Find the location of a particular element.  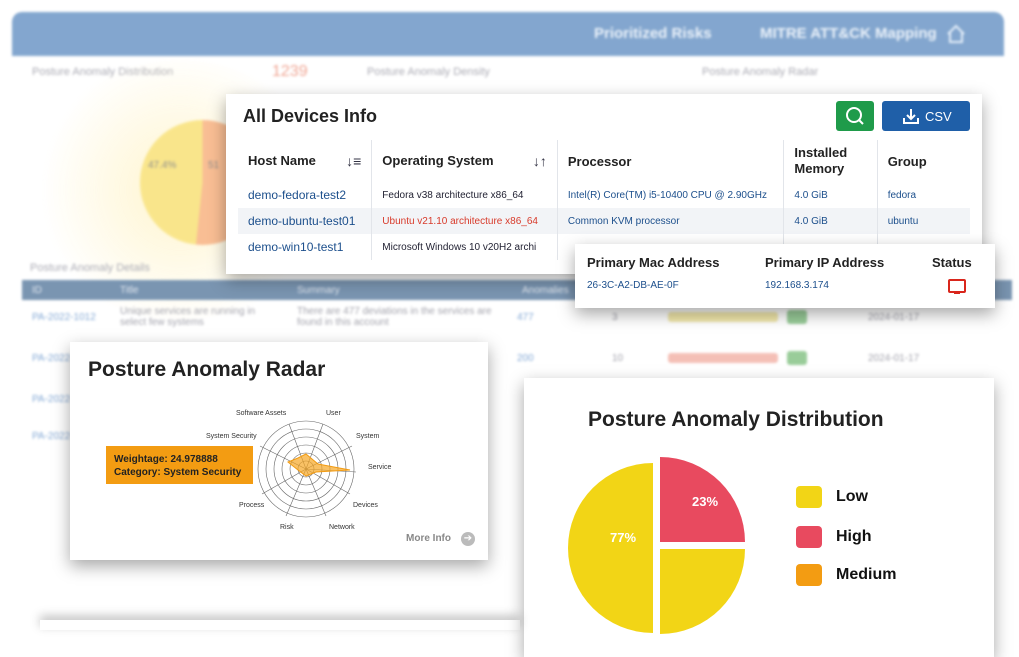

col-memory: Installed Memory is located at coordinates (830, 161).